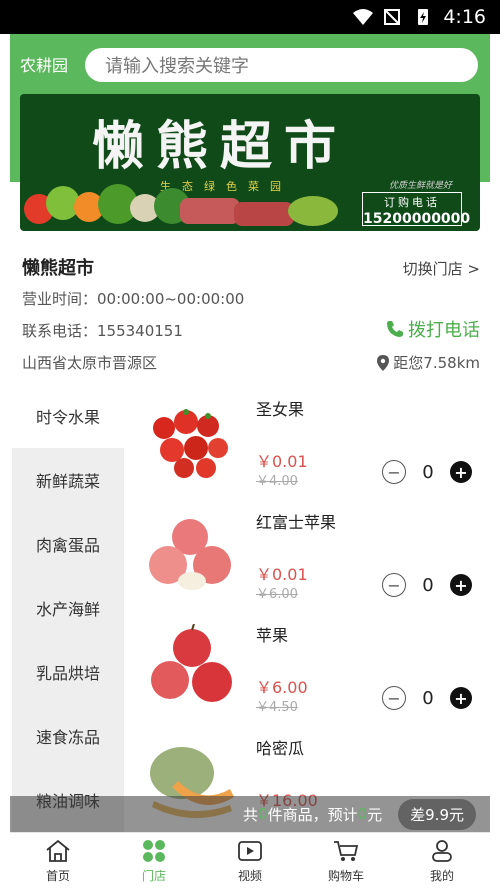  I want to click on min-order-diff-button: 差9.9元, so click(437, 814).